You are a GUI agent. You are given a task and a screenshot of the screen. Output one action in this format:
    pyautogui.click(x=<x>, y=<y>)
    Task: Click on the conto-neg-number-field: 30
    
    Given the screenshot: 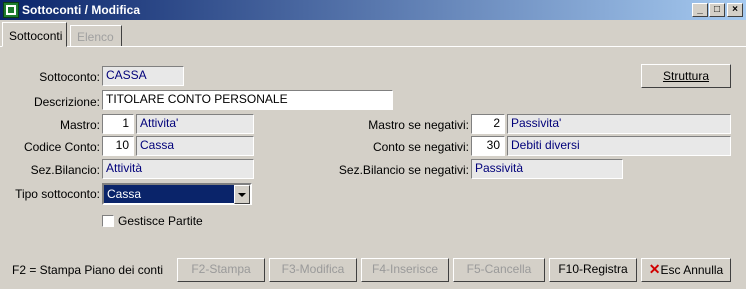 What is the action you would take?
    pyautogui.click(x=488, y=146)
    